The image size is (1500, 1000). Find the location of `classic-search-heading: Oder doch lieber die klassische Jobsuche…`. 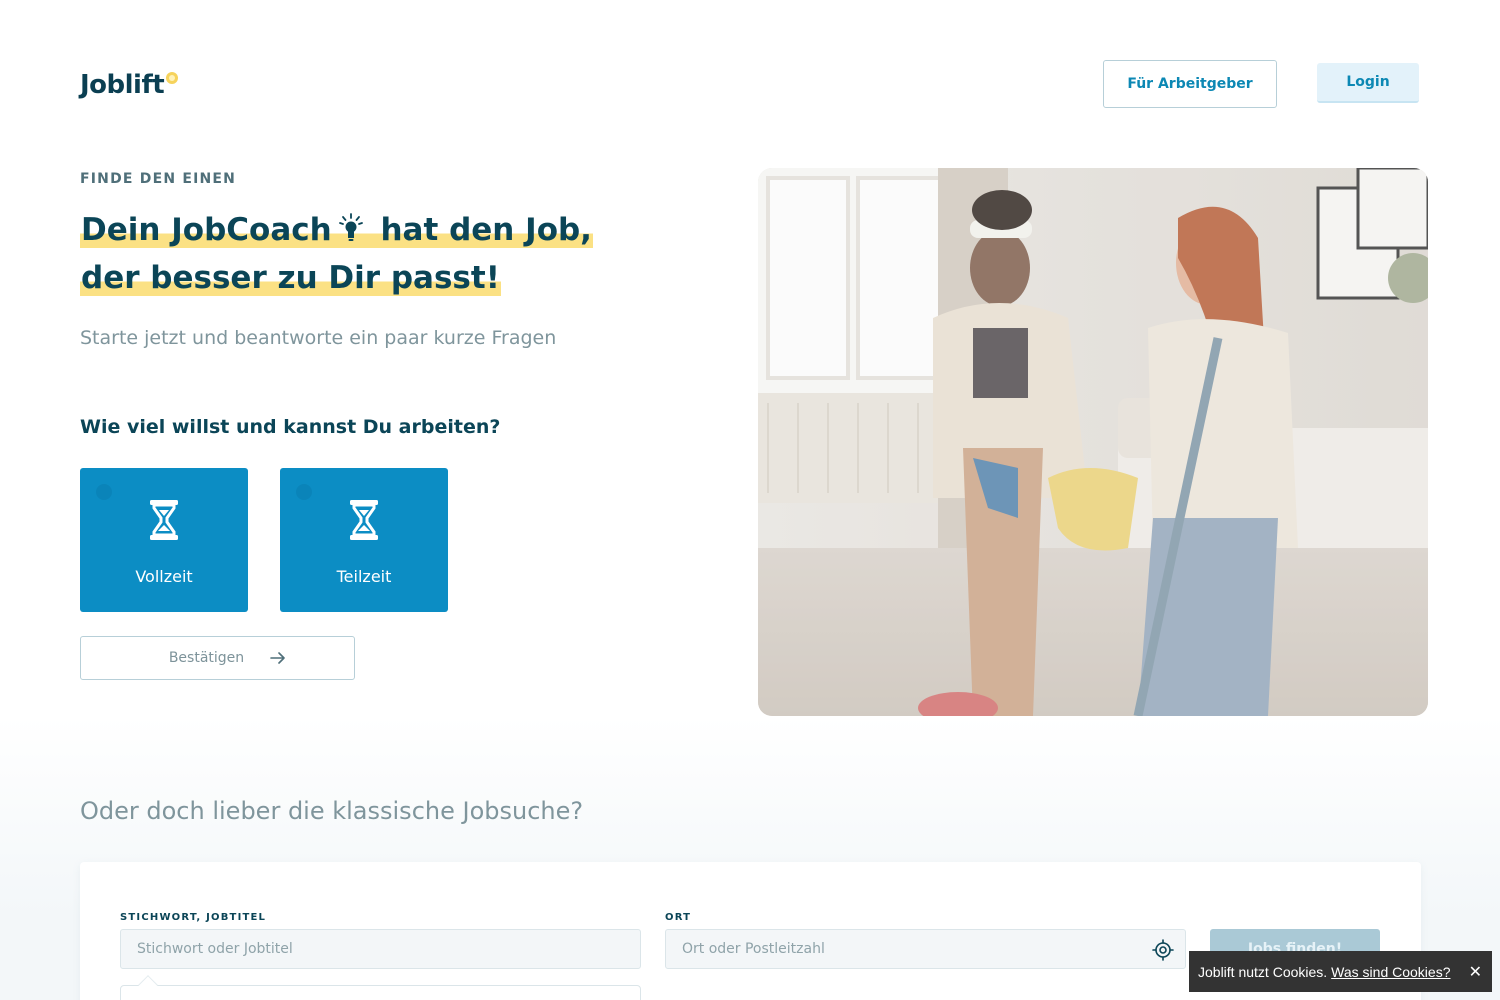

classic-search-heading: Oder doch lieber die klassische Jobsuche… is located at coordinates (332, 811).